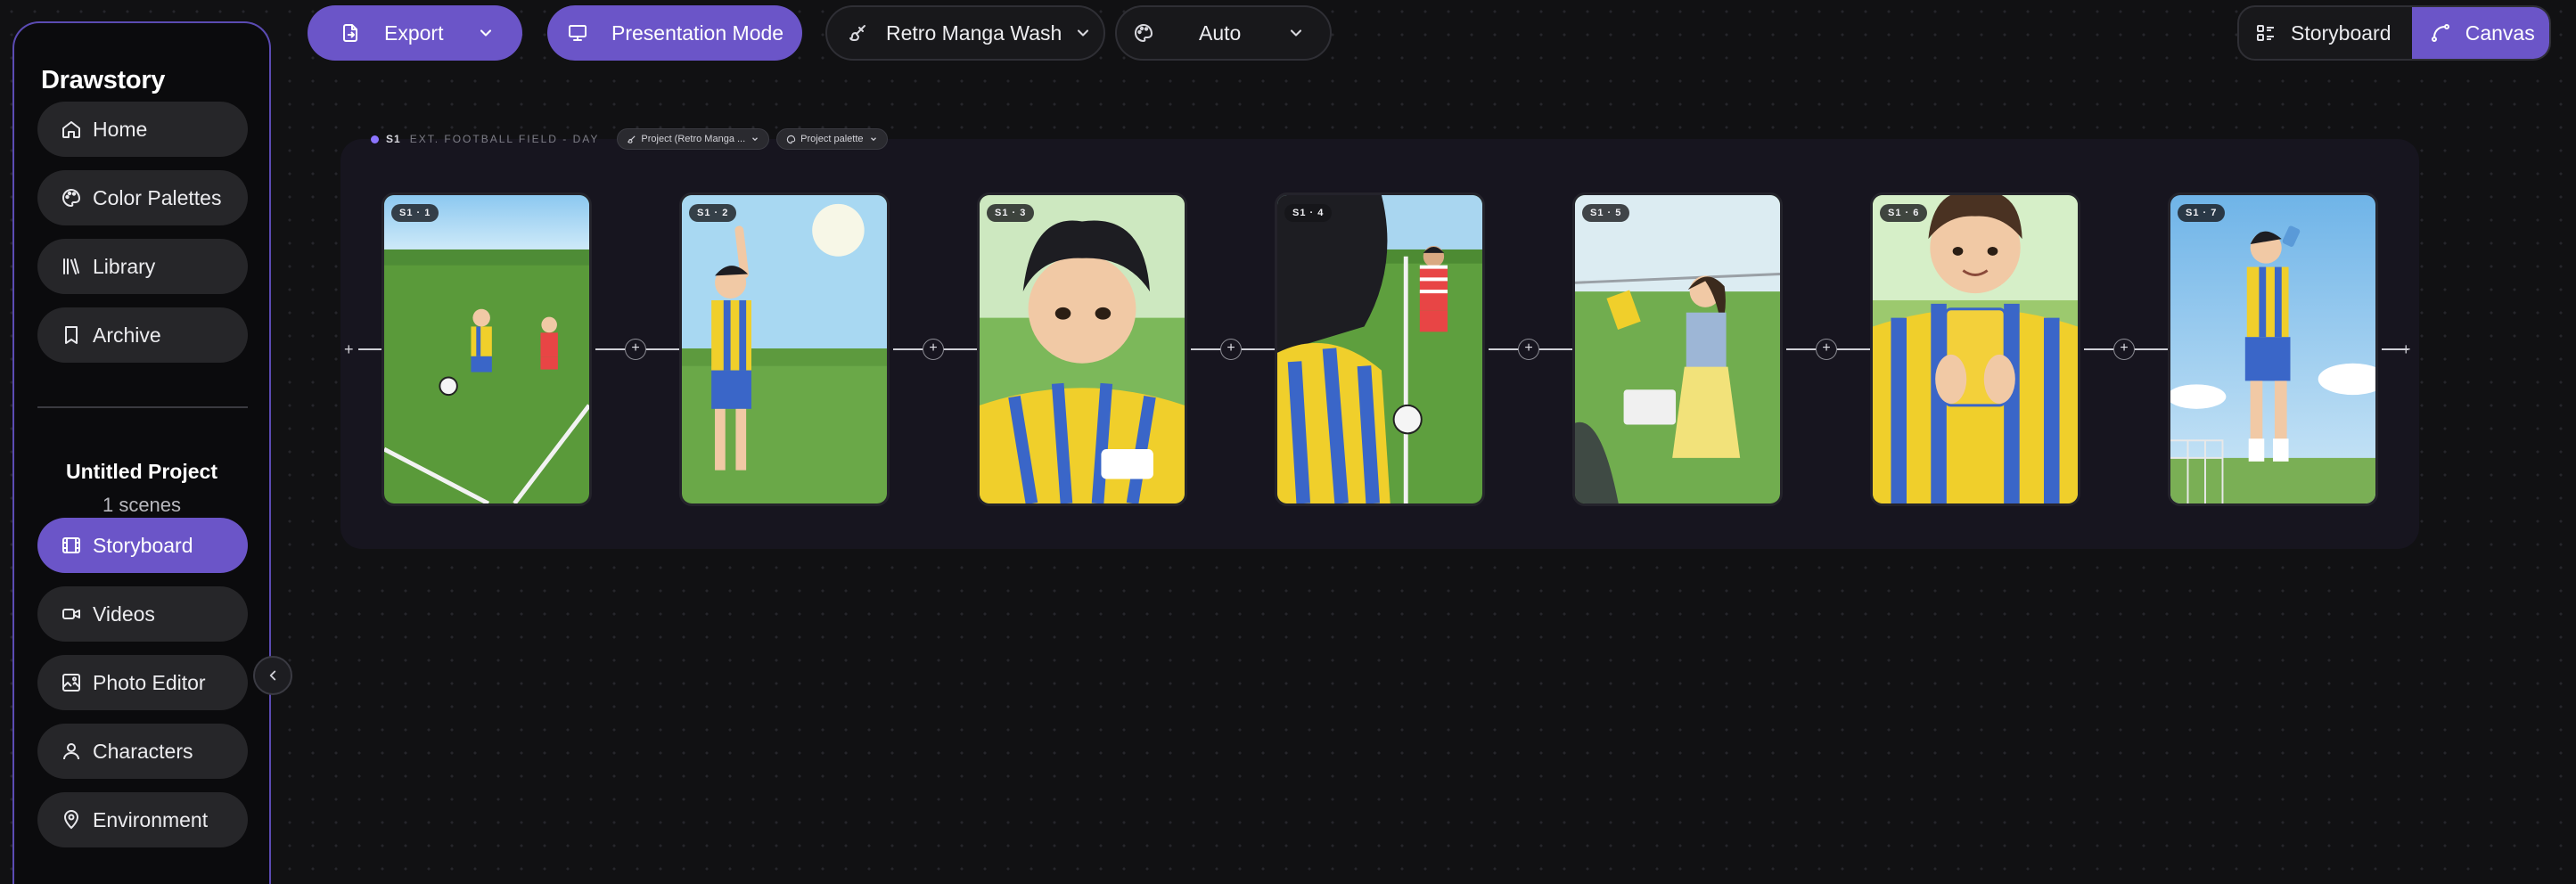  Describe the element at coordinates (1011, 213) in the screenshot. I see `frame-label: S1 · 3` at that location.